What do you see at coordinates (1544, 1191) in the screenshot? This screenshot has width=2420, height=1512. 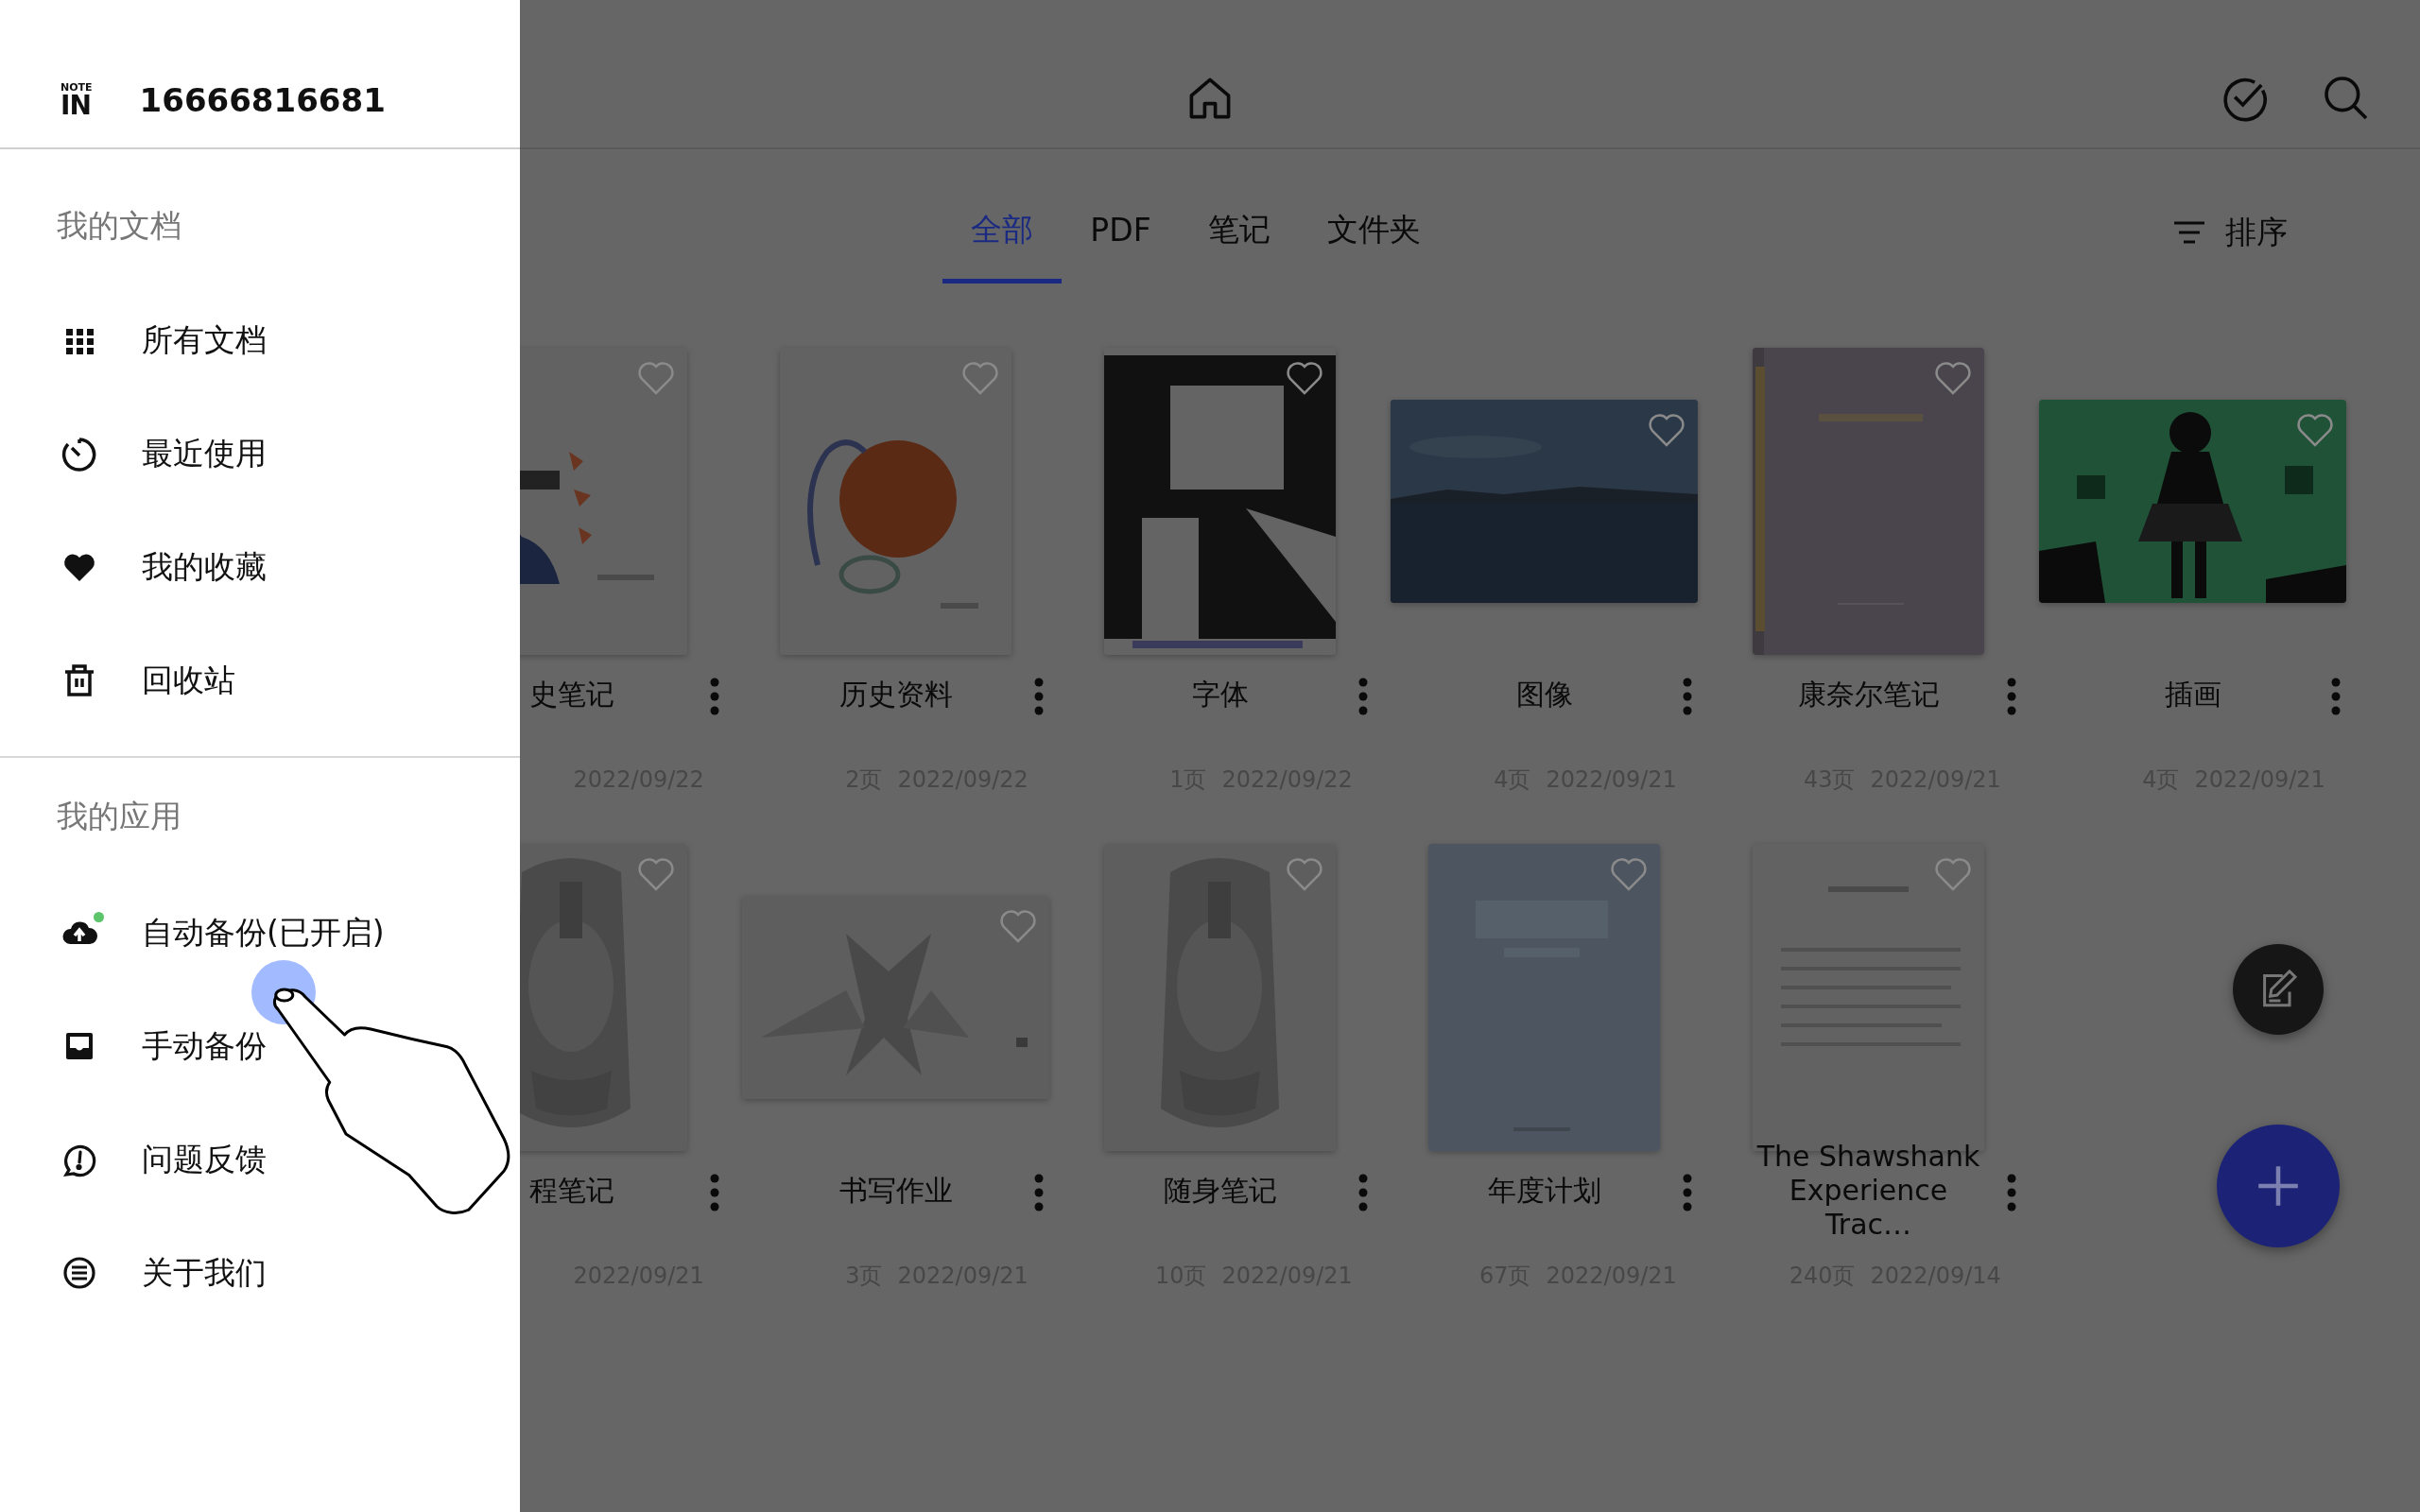 I see `document-title: 年度计划` at bounding box center [1544, 1191].